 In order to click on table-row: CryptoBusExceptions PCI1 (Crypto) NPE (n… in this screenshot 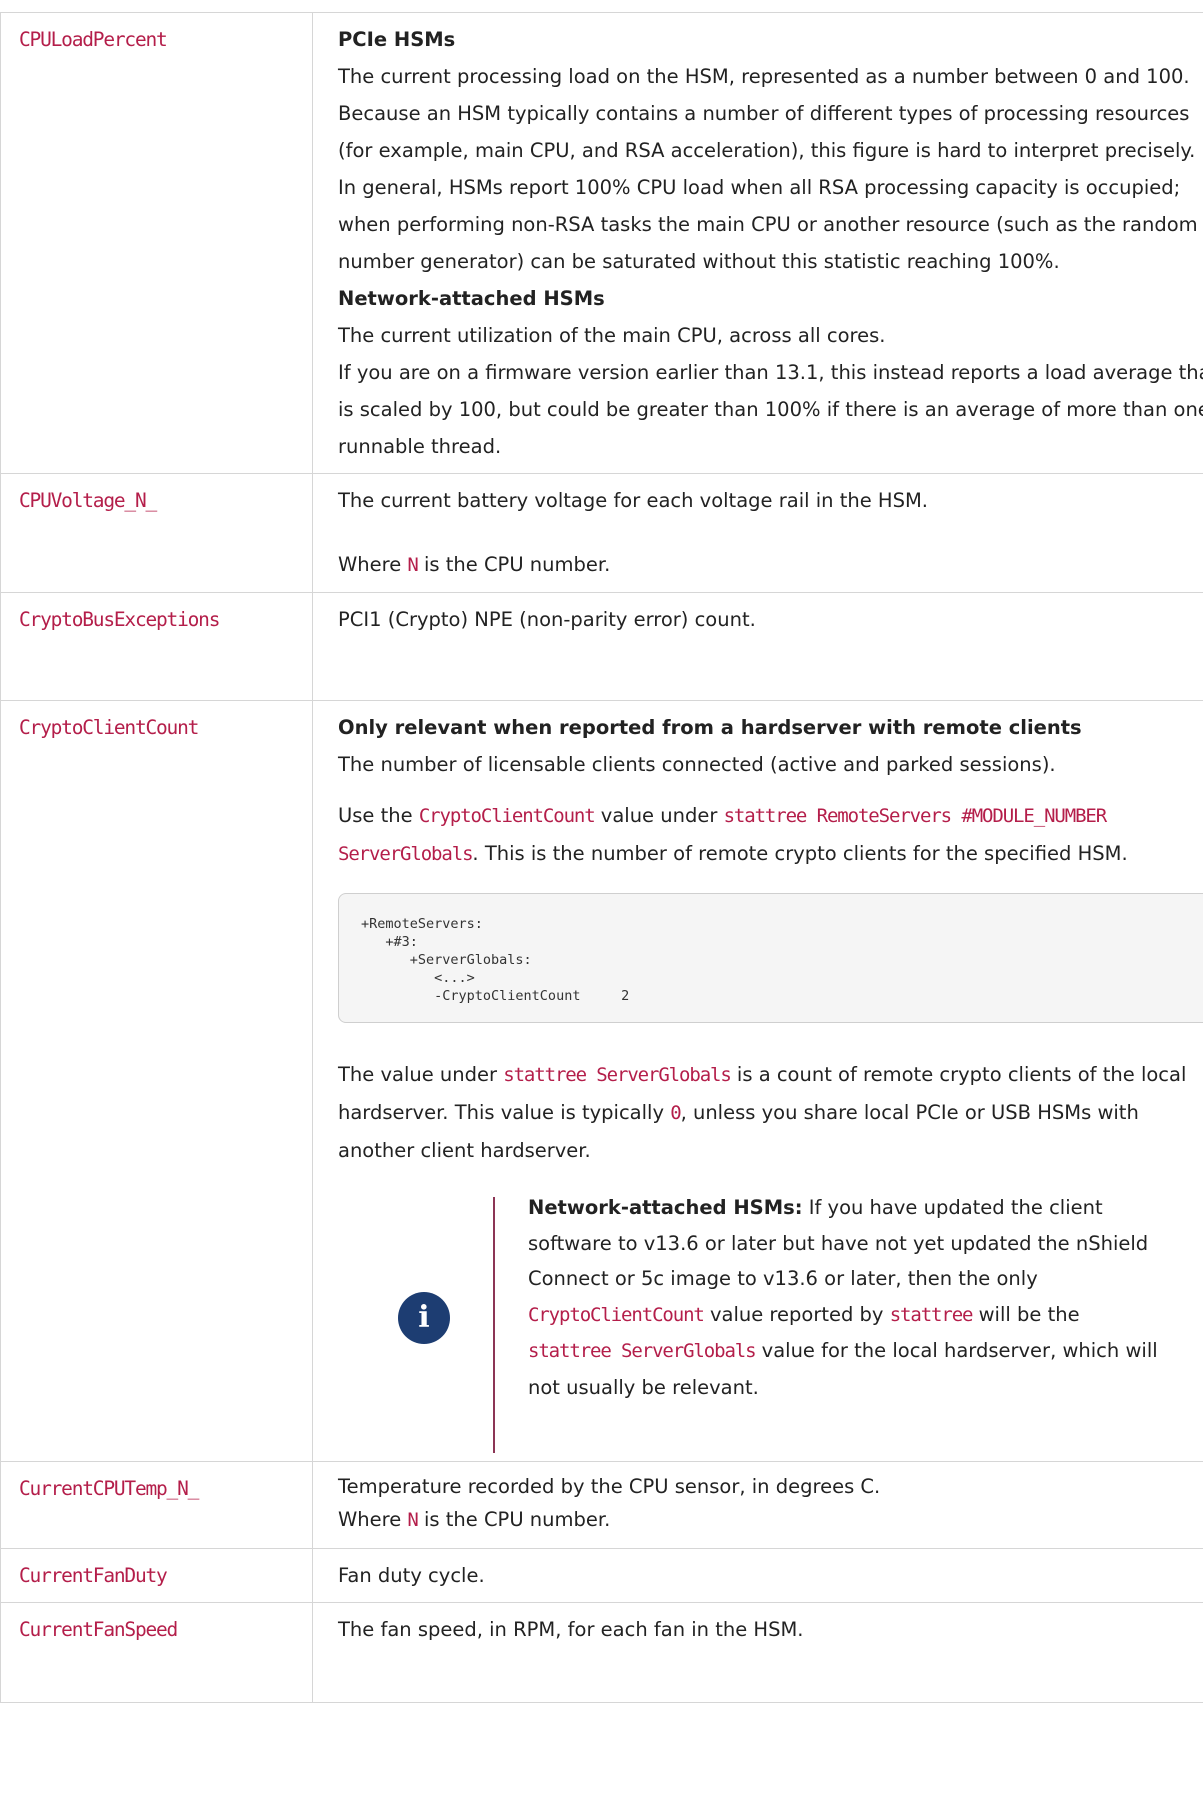, I will do `click(601, 646)`.